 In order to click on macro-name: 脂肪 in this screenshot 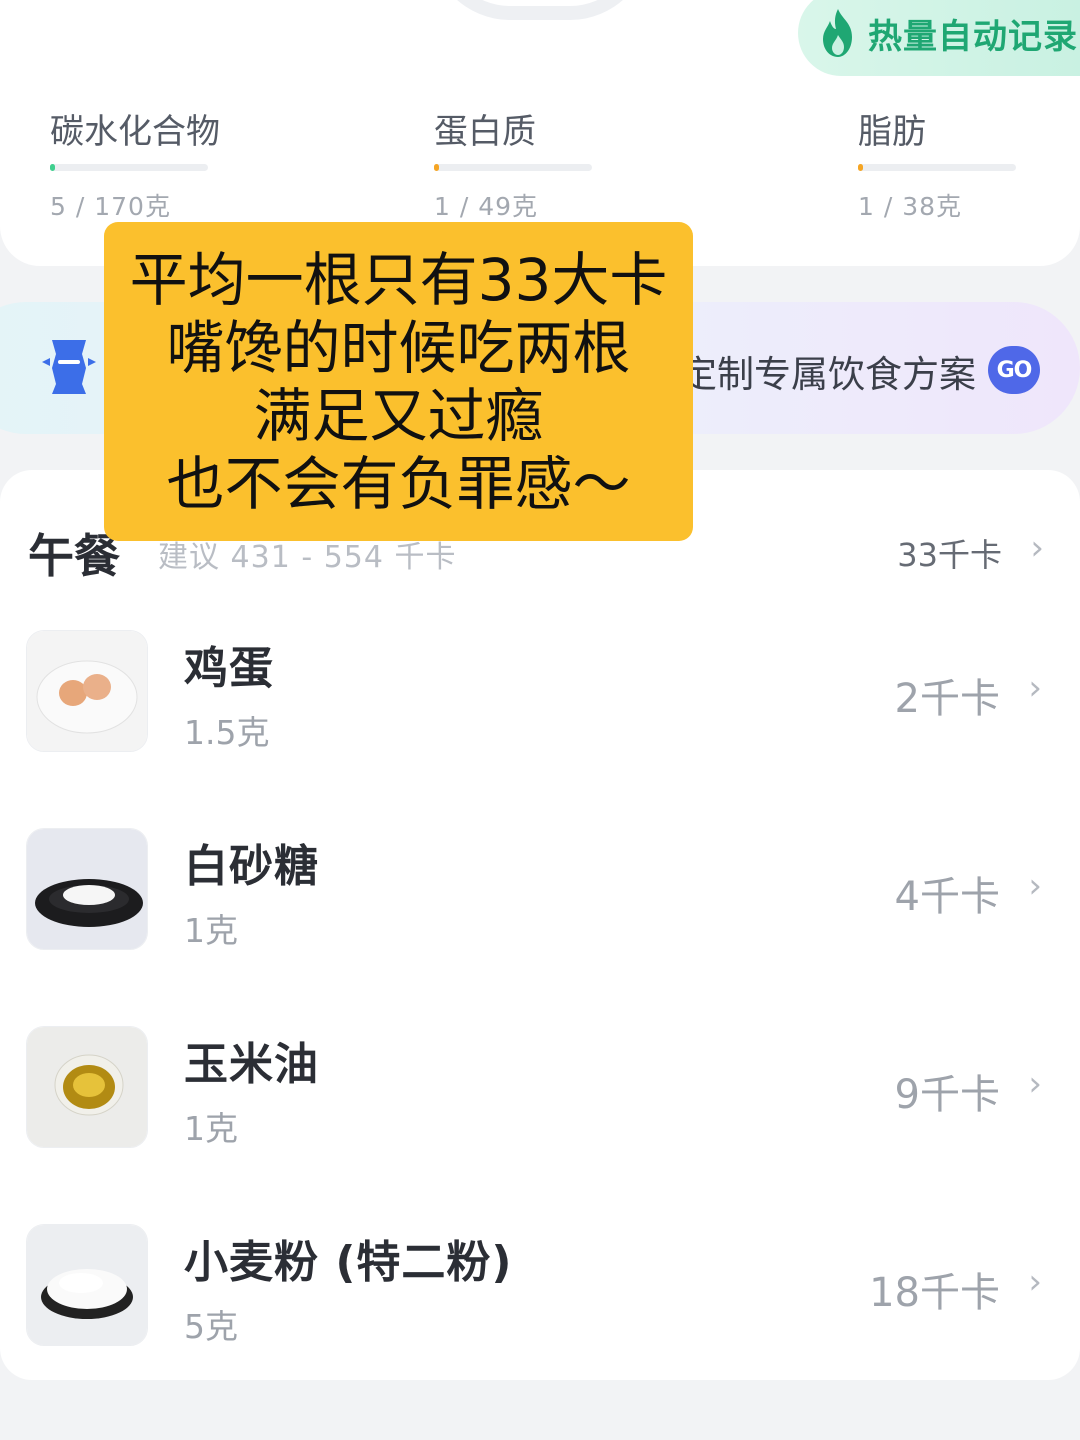, I will do `click(892, 132)`.